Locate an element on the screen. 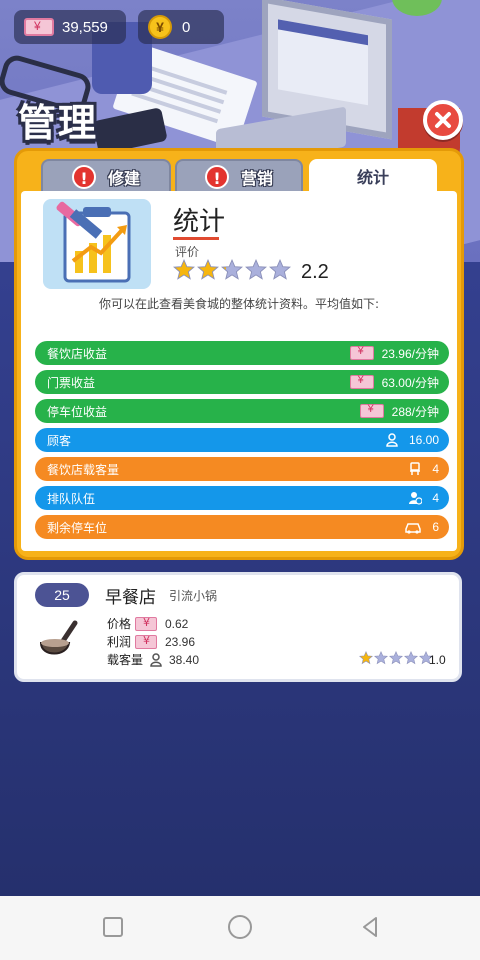 This screenshot has width=480, height=960. shop-rating-value: 1.0 is located at coordinates (437, 660).